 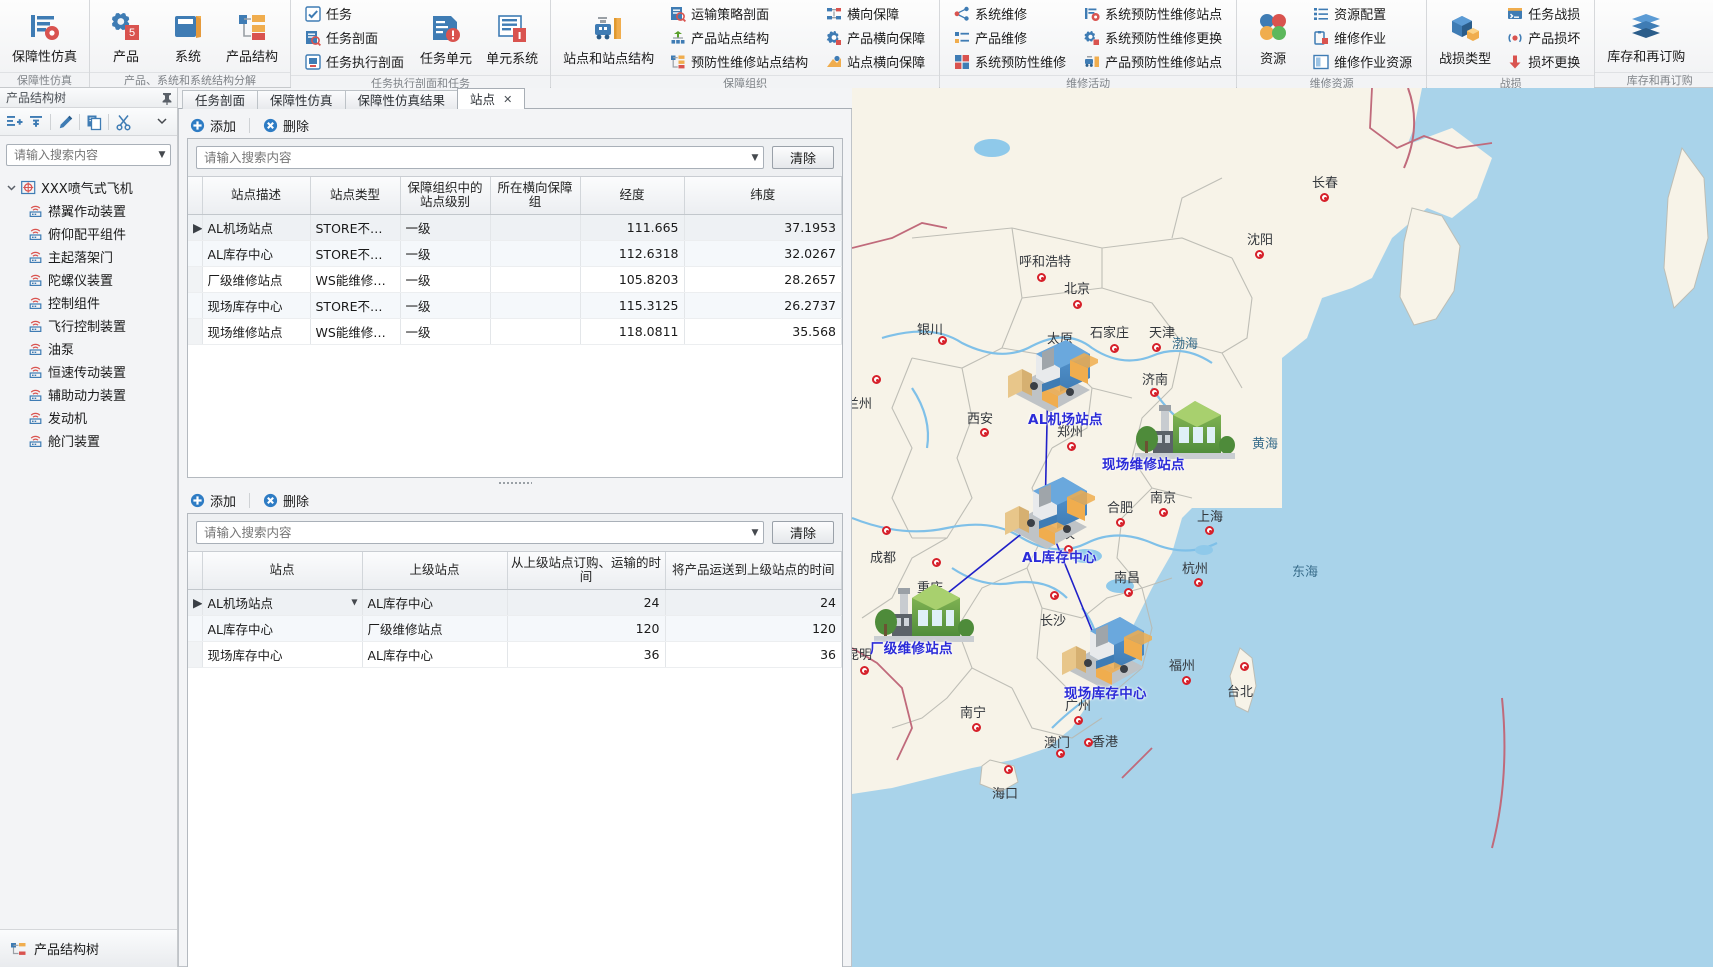 What do you see at coordinates (1143, 463) in the screenshot?
I see `station-label: 现场维修站点` at bounding box center [1143, 463].